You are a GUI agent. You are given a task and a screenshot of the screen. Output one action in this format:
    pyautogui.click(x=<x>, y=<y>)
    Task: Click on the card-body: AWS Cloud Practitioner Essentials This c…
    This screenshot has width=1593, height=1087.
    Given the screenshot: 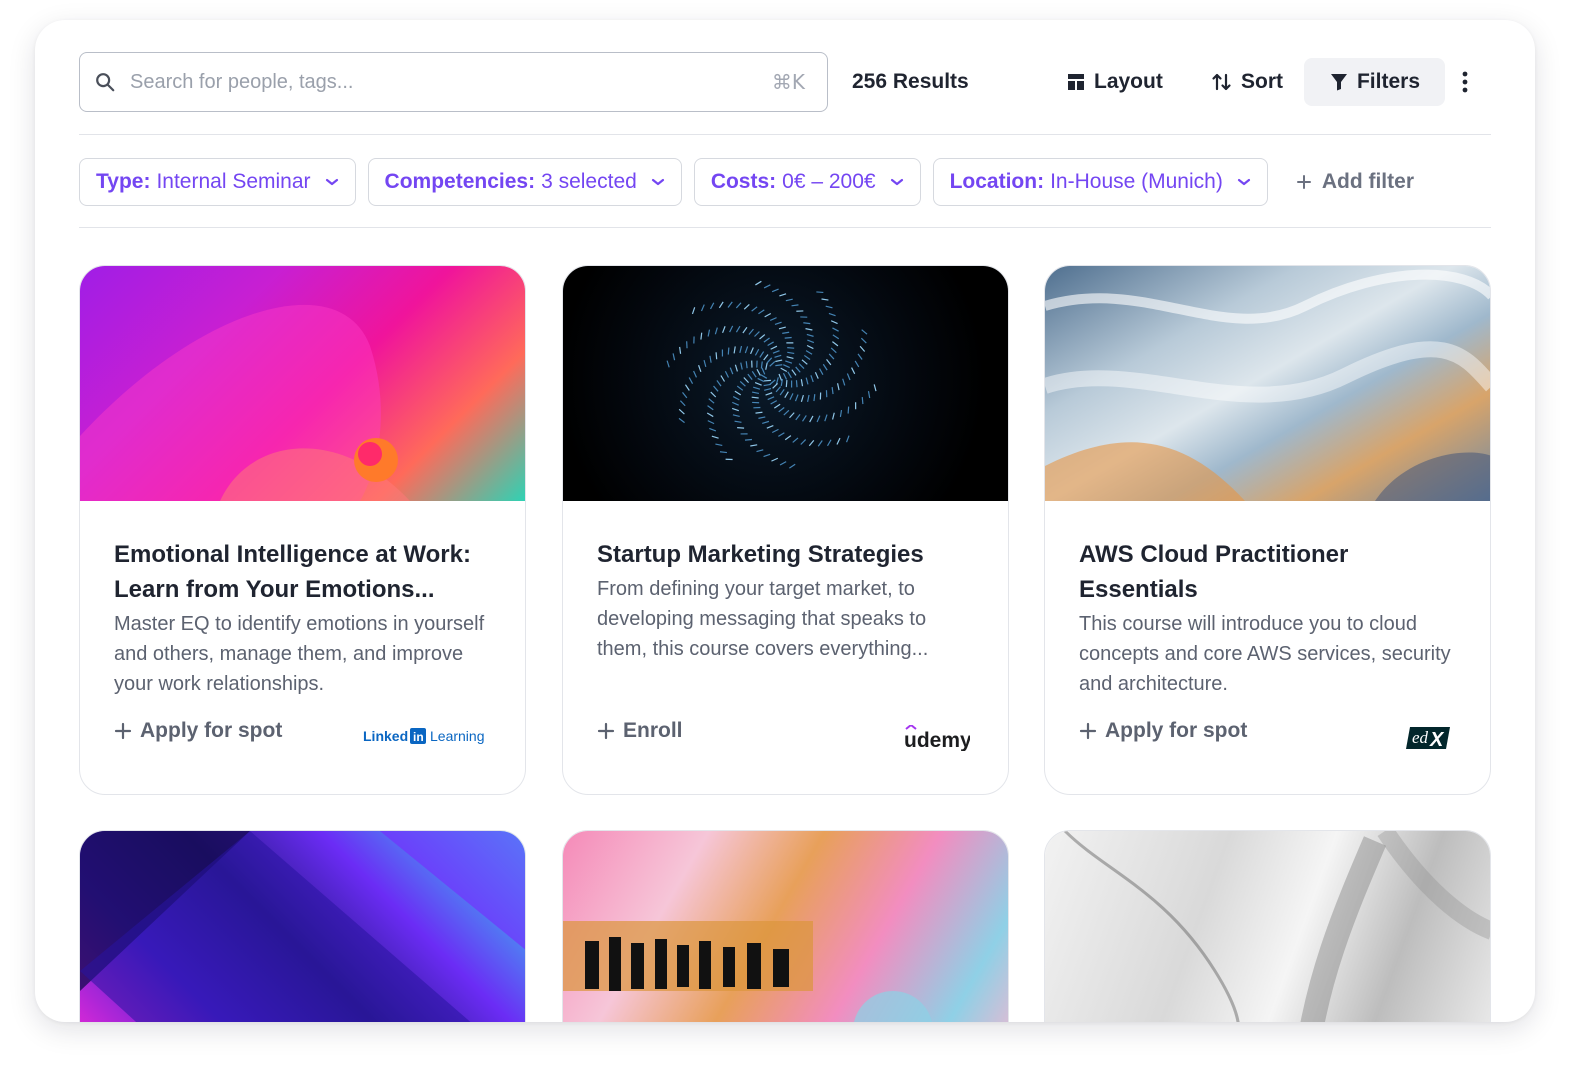 What is the action you would take?
    pyautogui.click(x=1267, y=647)
    